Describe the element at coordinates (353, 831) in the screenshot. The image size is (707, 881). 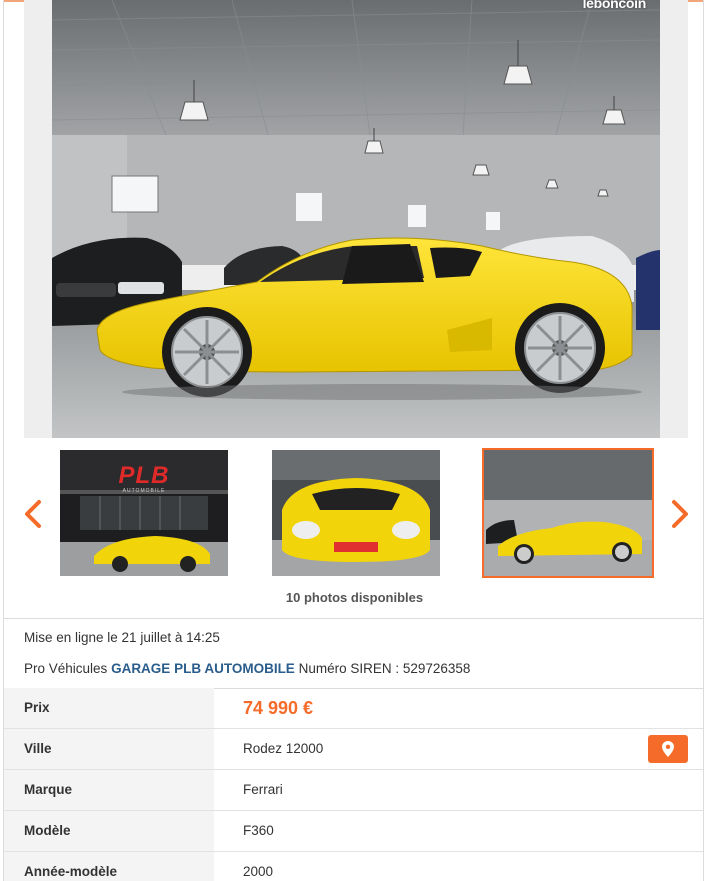
I see `detail-row-model: Modèle F360` at that location.